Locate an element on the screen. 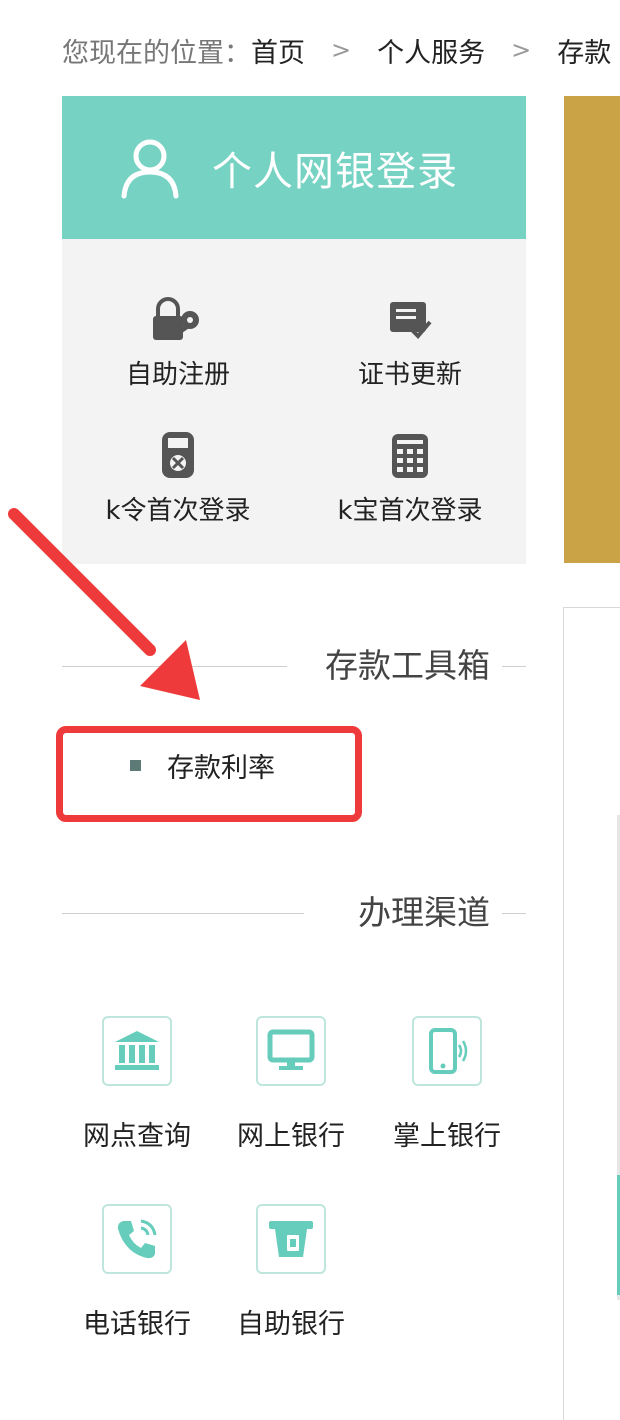 This screenshot has height=1420, width=620. bullet-icon is located at coordinates (135, 765).